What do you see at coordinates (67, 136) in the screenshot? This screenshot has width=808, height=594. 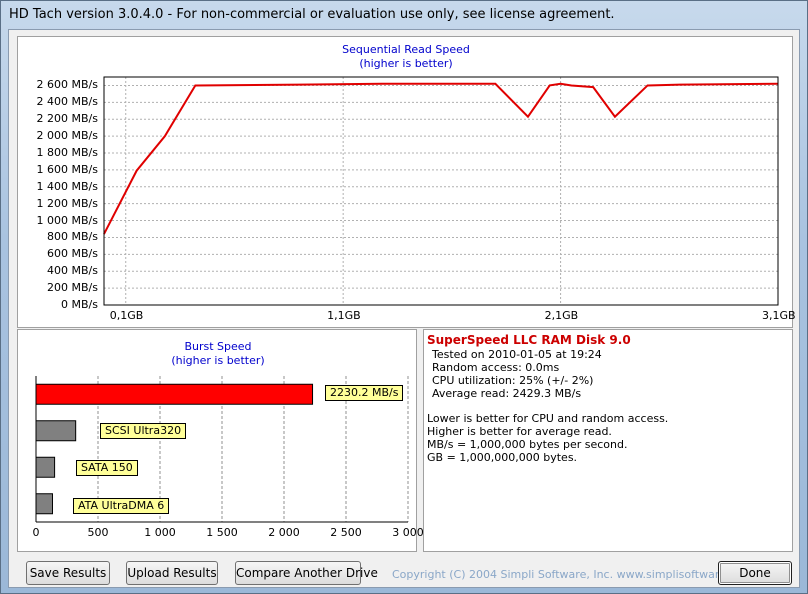 I see `sequential-y-tick-label: 2 000 MB/s` at bounding box center [67, 136].